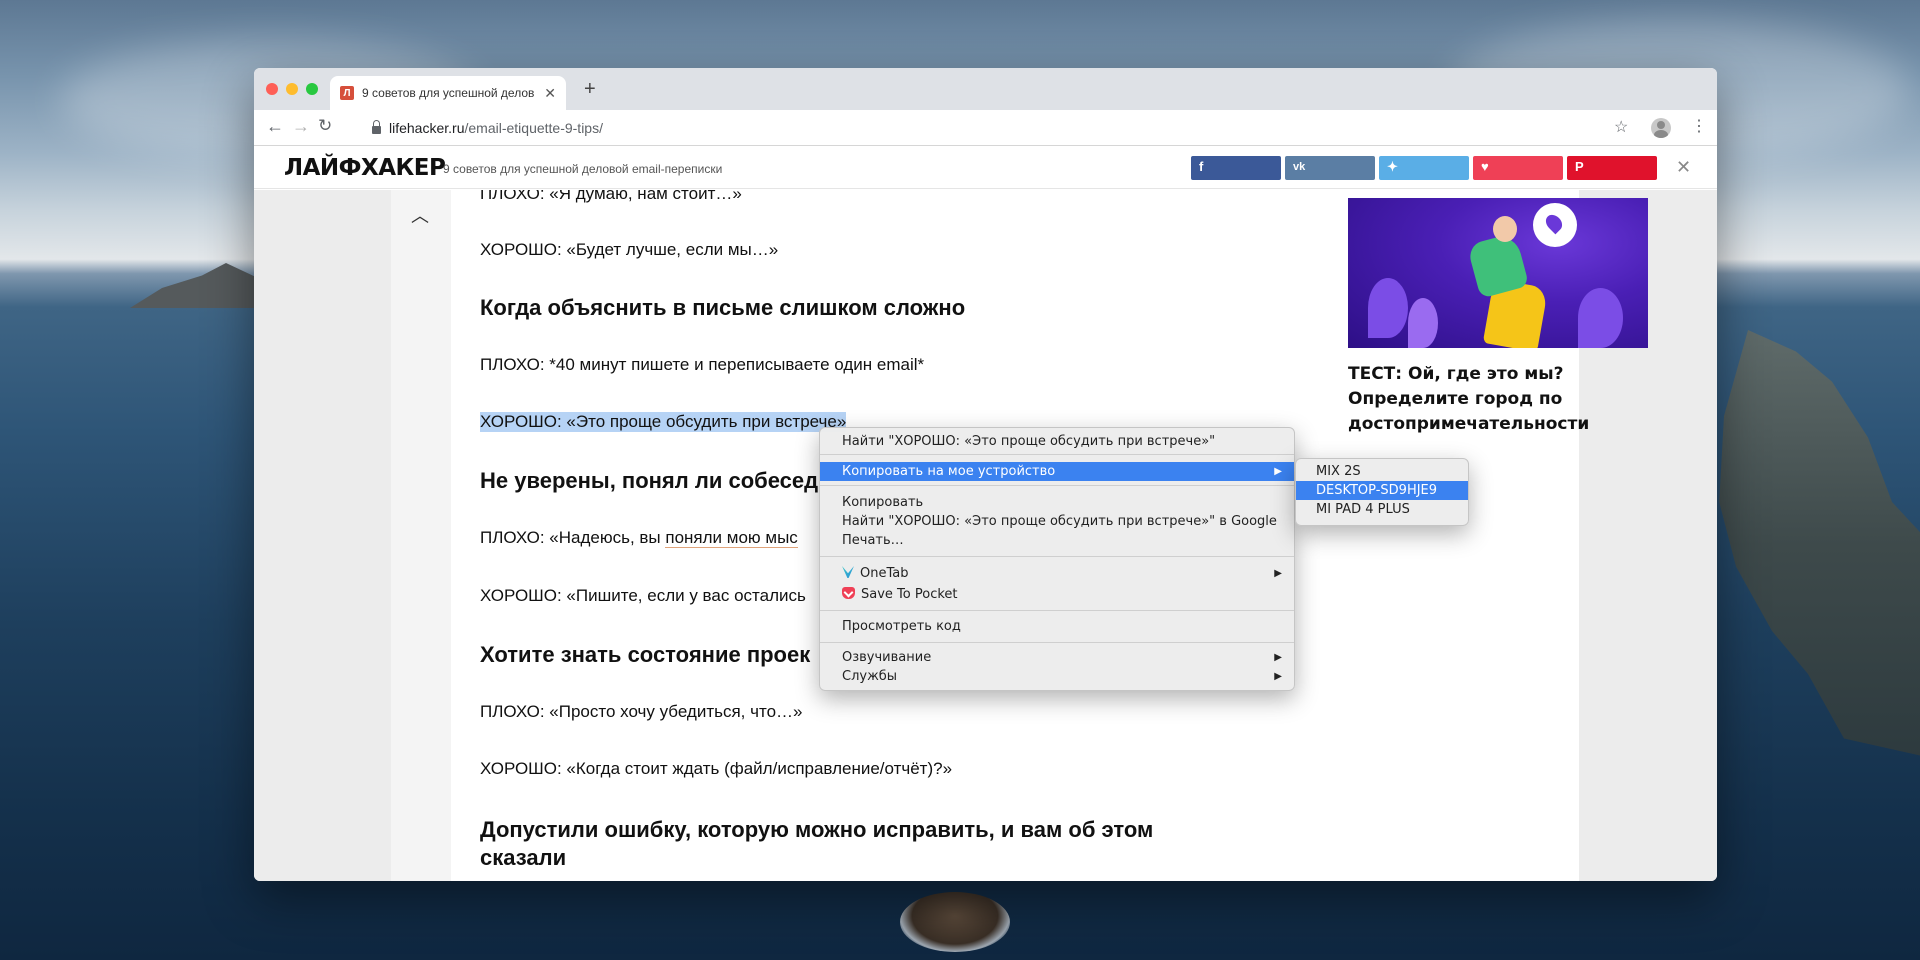  What do you see at coordinates (1057, 657) in the screenshot?
I see `speech-menu-item: Озвучивание ▶` at bounding box center [1057, 657].